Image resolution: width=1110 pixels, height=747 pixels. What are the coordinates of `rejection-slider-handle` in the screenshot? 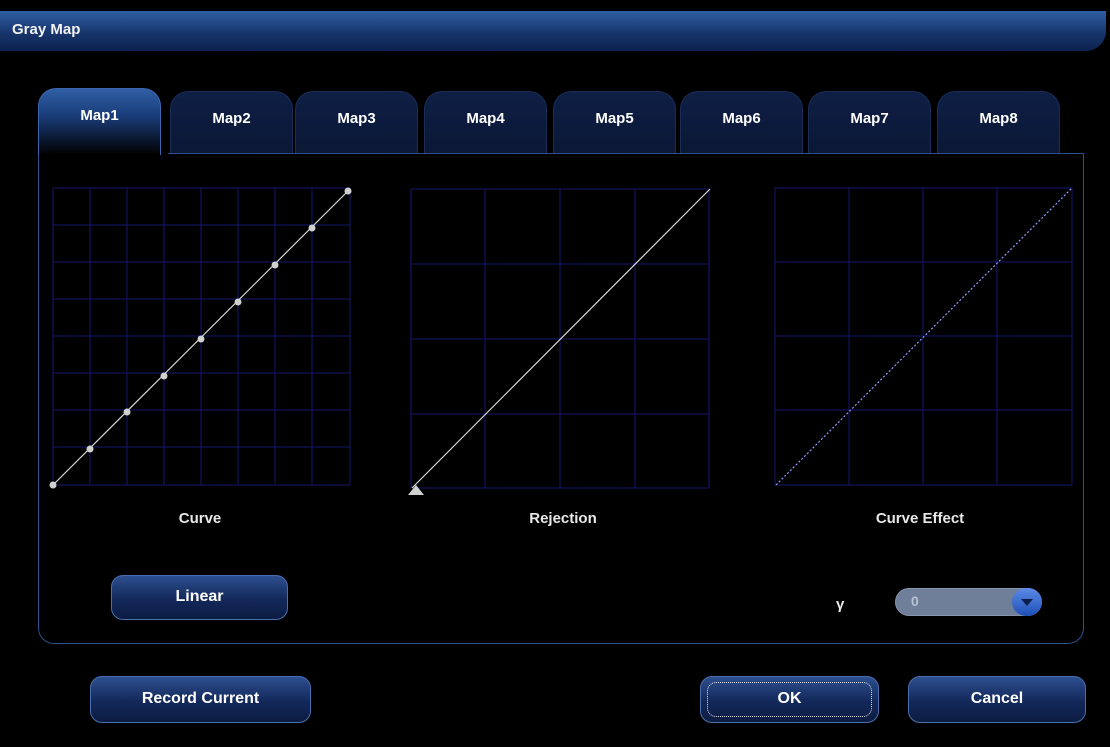 It's located at (416, 490).